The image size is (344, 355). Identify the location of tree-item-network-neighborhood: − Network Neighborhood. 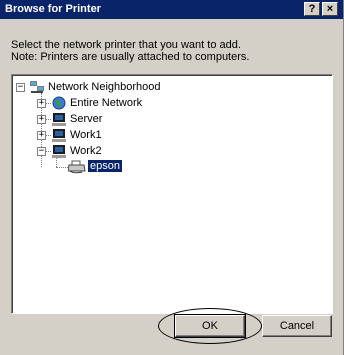
(162, 87).